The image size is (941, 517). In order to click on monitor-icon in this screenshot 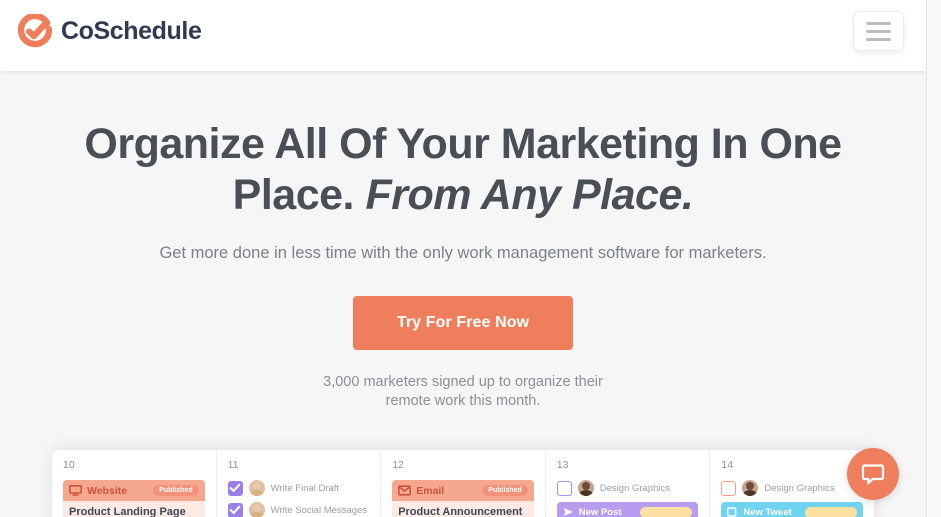, I will do `click(75, 490)`.